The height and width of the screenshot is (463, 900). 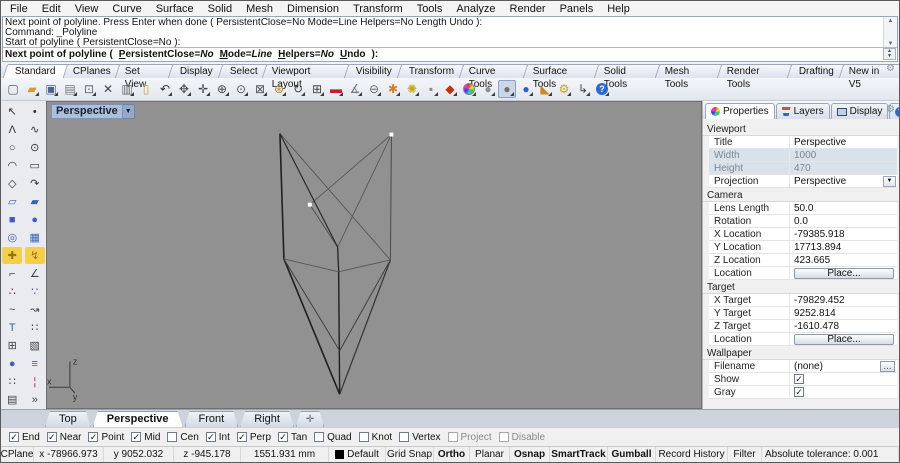 What do you see at coordinates (545, 89) in the screenshot?
I see `render-preview-icon: ◣` at bounding box center [545, 89].